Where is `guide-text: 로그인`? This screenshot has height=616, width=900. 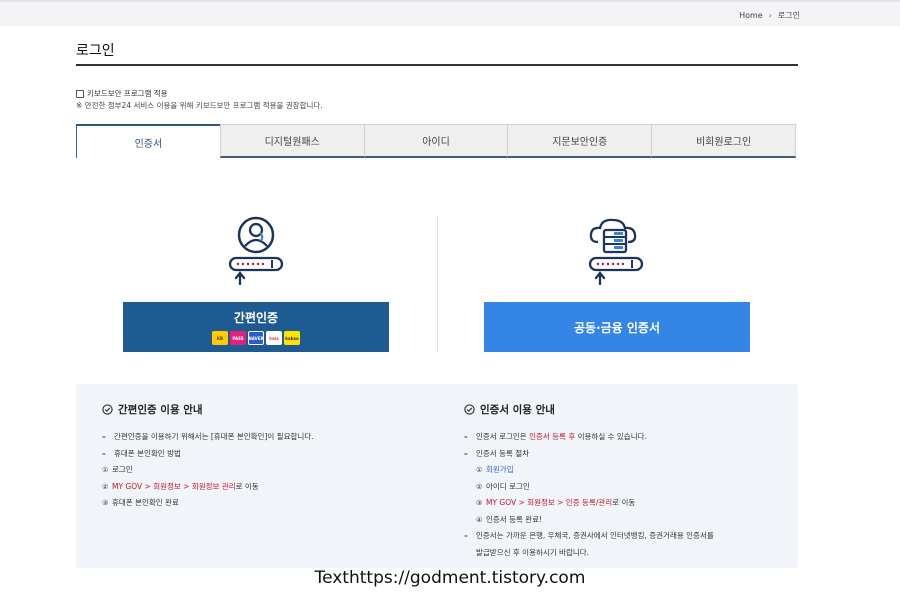 guide-text: 로그인 is located at coordinates (122, 469).